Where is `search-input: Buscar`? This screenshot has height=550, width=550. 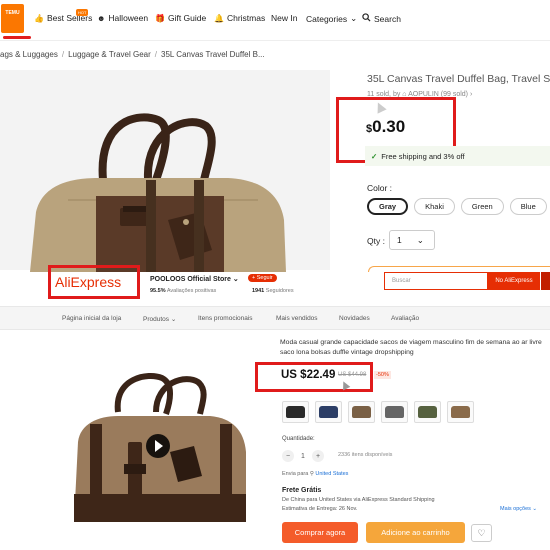 search-input: Buscar is located at coordinates (436, 281).